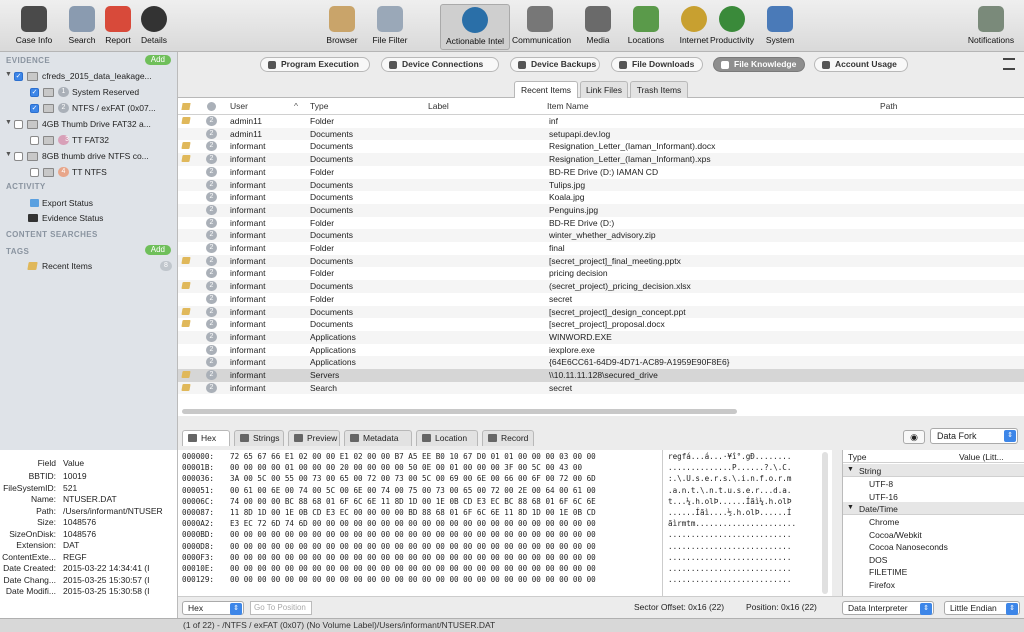 Image resolution: width=1024 pixels, height=632 pixels. Describe the element at coordinates (825, 523) in the screenshot. I see `hex-vertical-scrollbar` at that location.